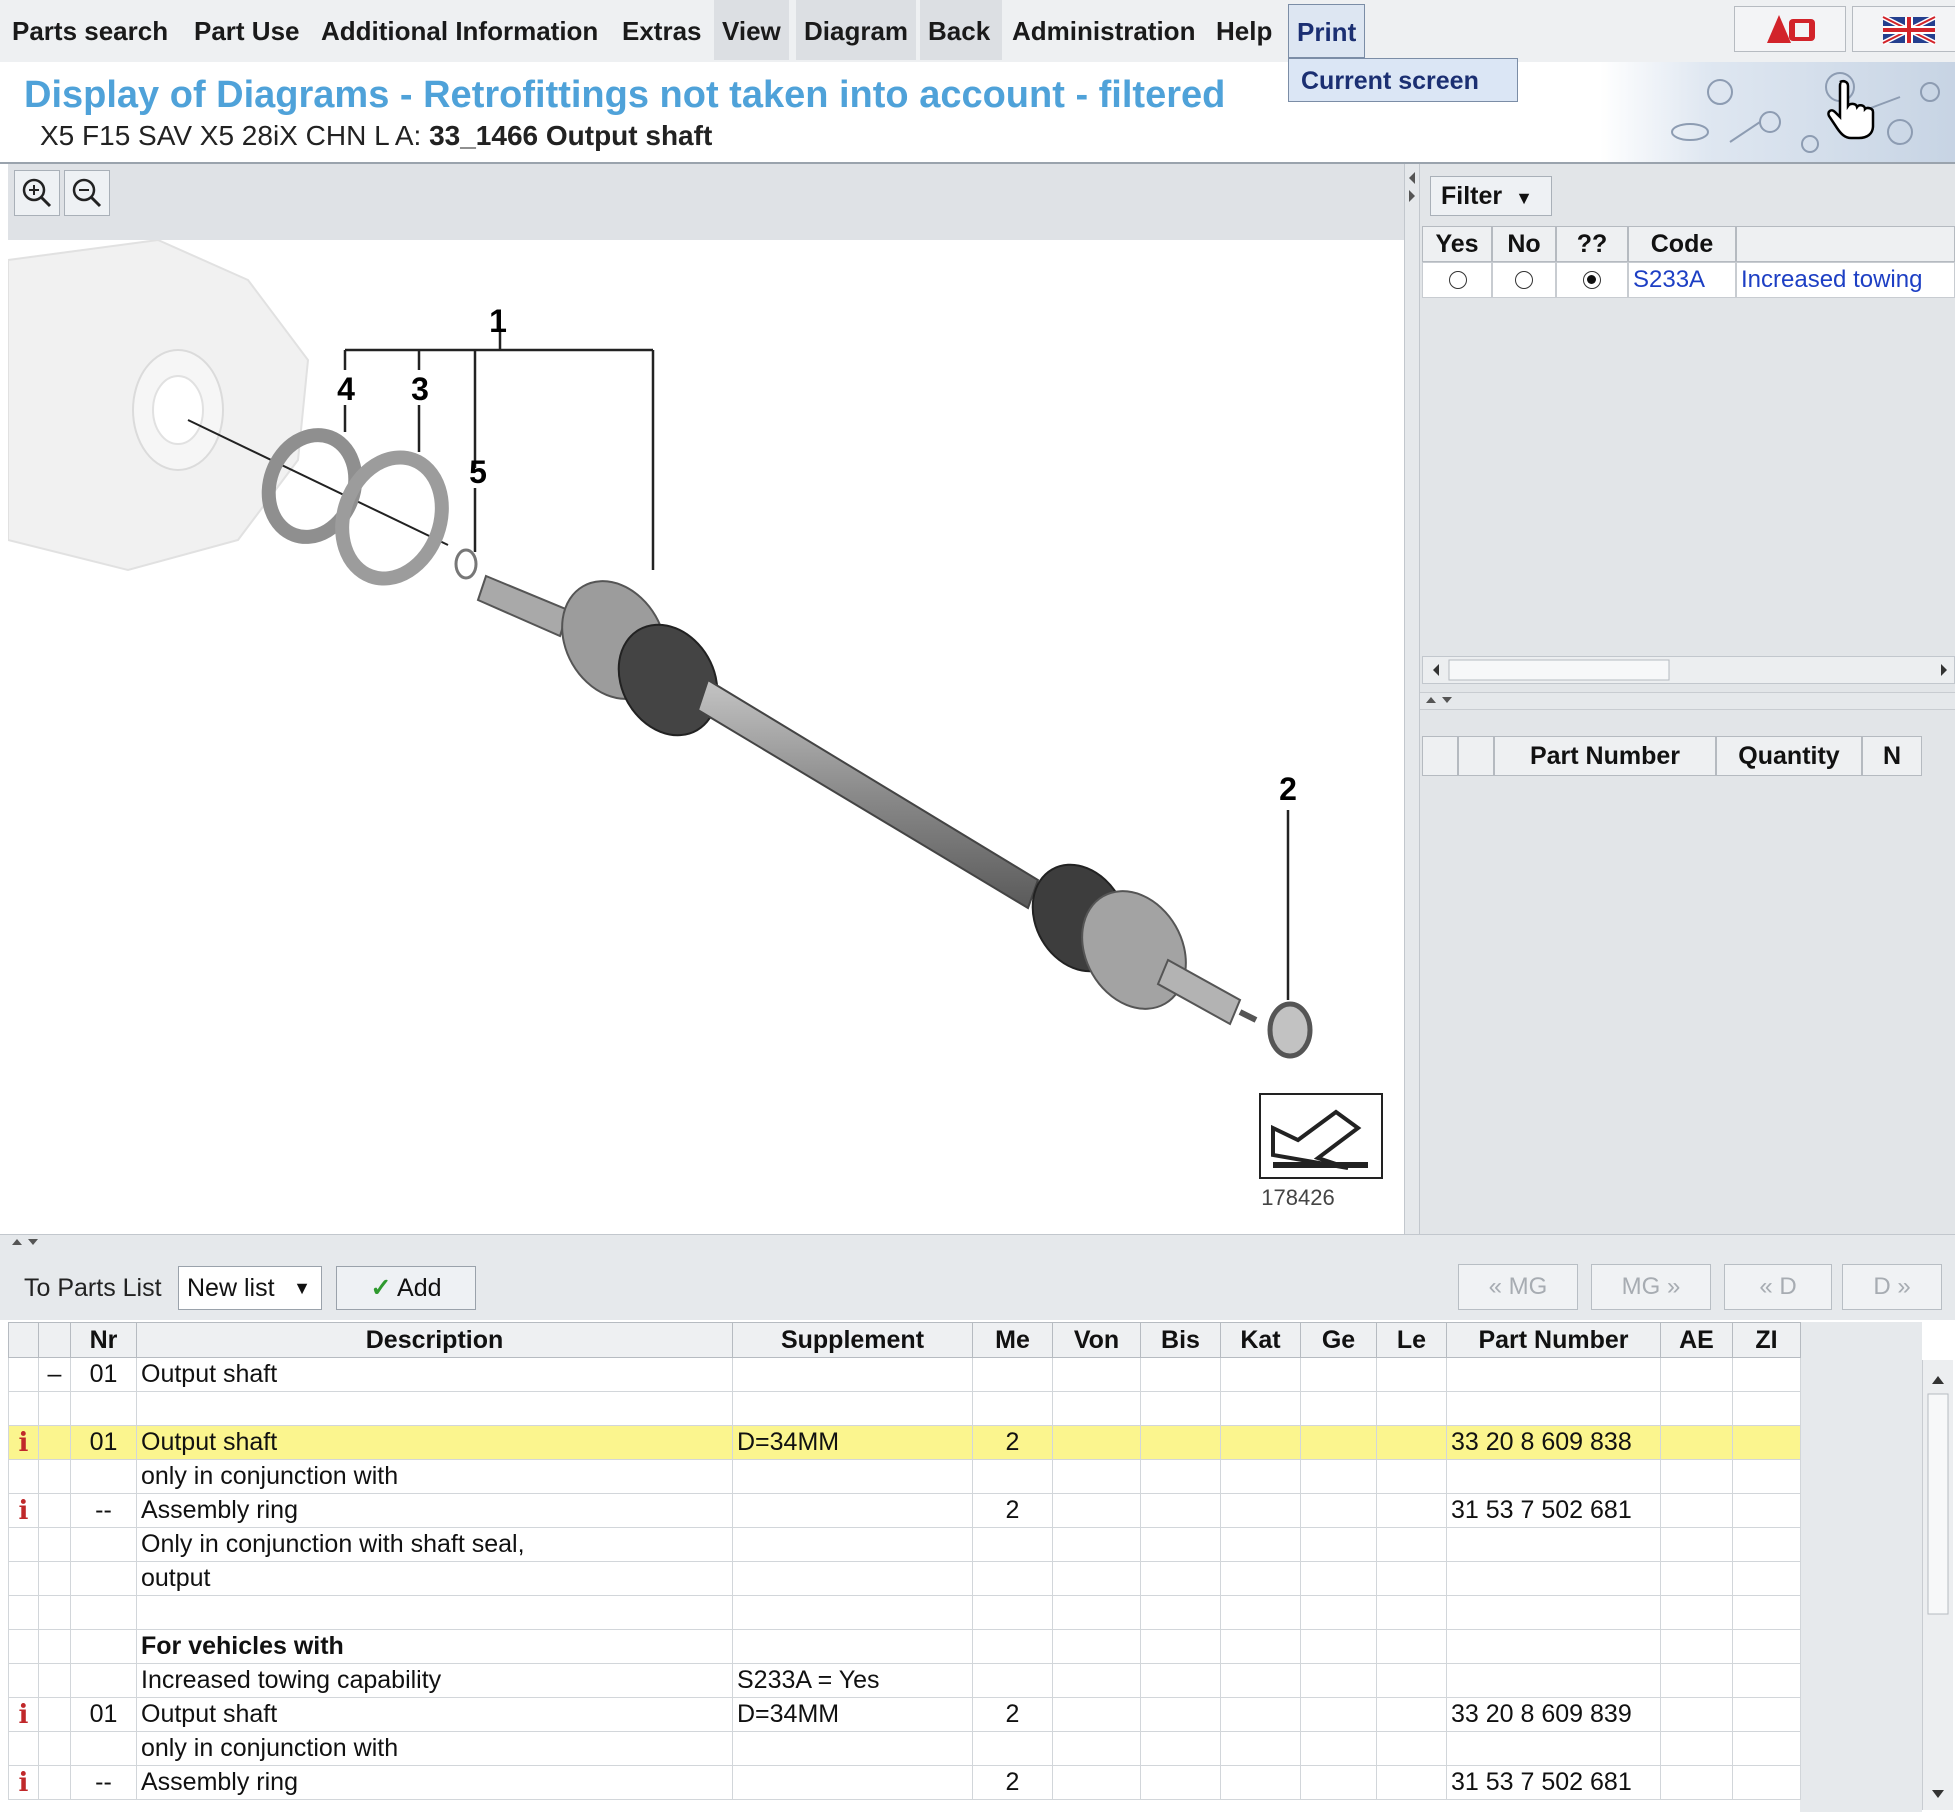  What do you see at coordinates (1592, 280) in the screenshot?
I see `filter-unknown-radio` at bounding box center [1592, 280].